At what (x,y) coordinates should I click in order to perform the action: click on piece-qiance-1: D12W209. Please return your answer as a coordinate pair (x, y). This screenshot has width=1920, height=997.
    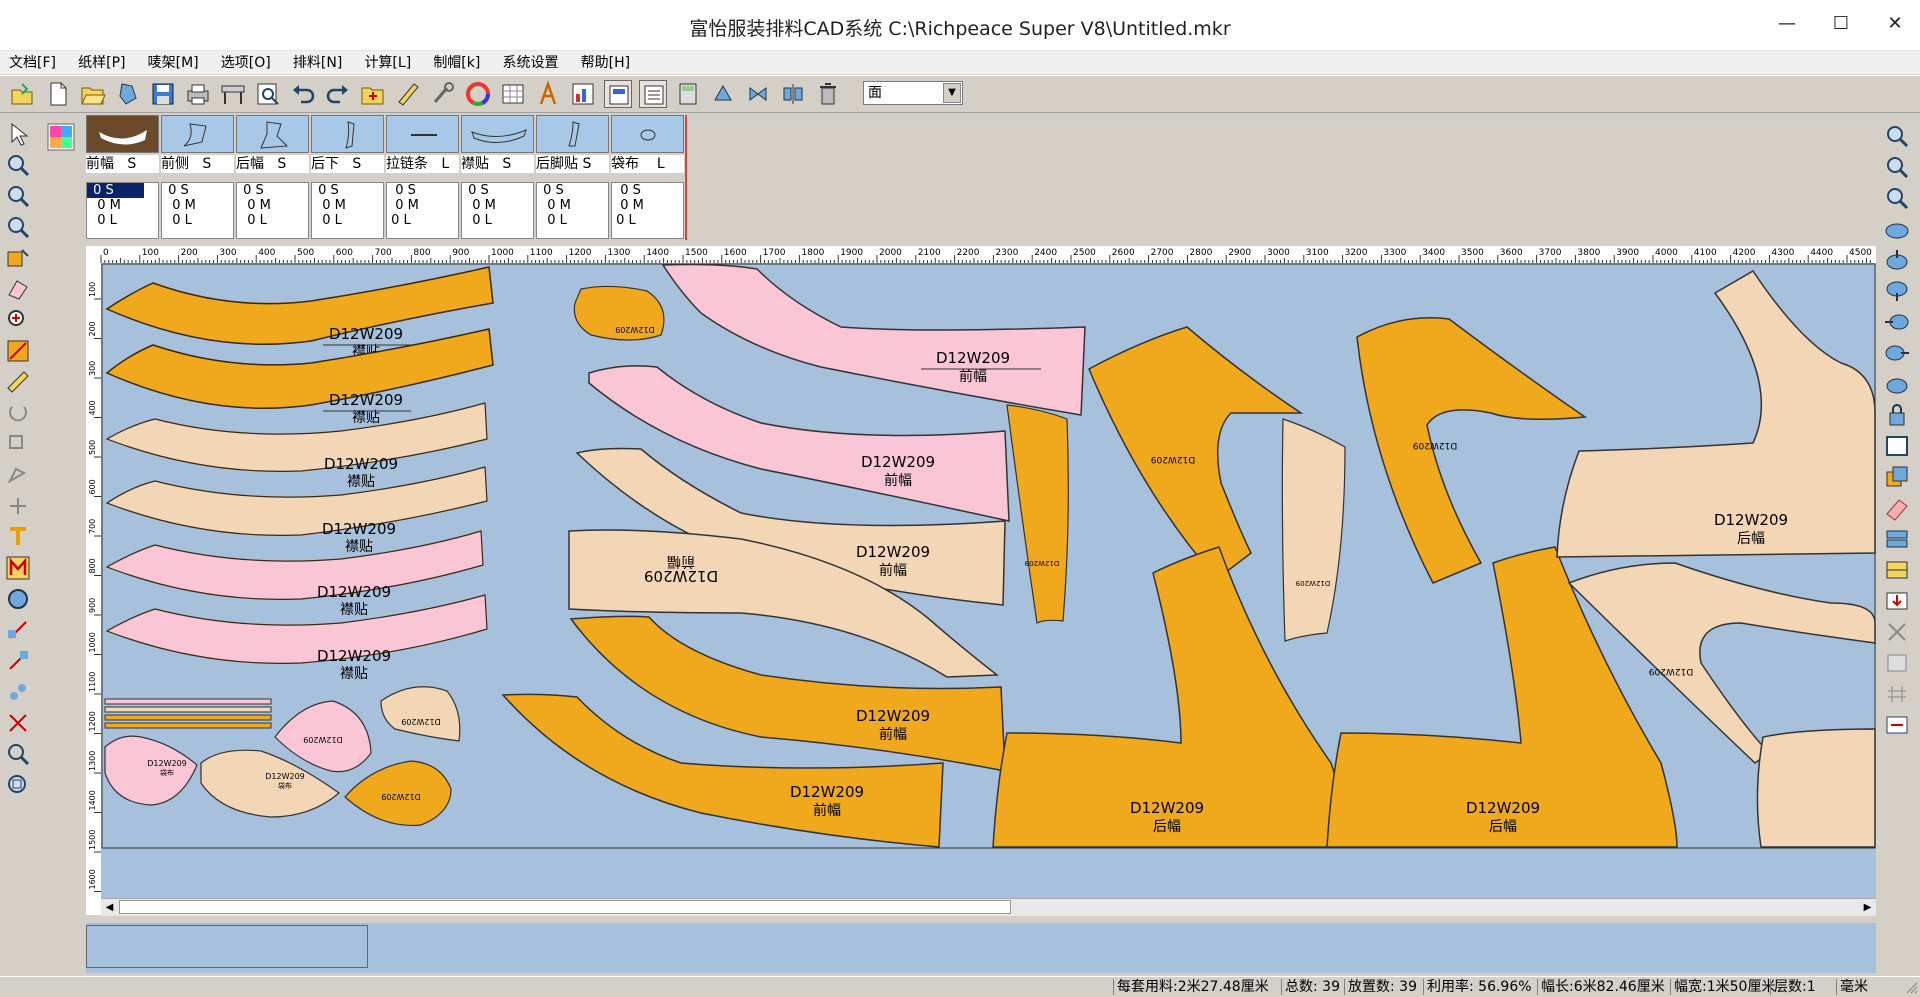
    Looking at the image, I should click on (1037, 514).